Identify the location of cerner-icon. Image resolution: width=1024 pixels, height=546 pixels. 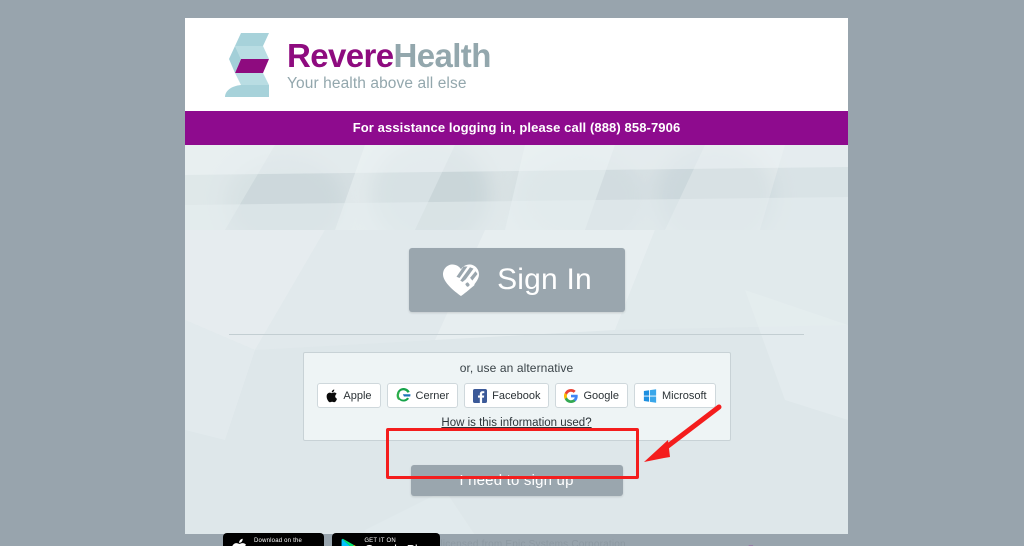
(403, 395).